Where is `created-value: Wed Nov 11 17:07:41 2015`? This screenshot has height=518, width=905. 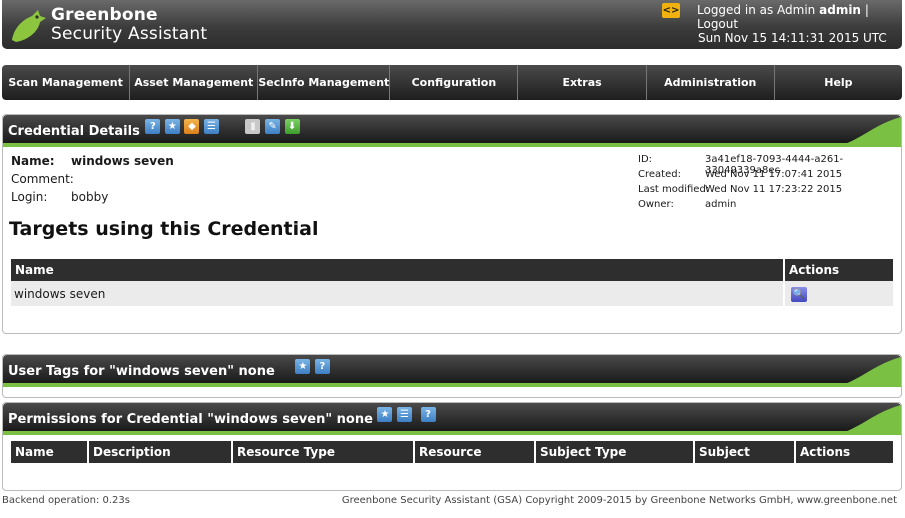 created-value: Wed Nov 11 17:07:41 2015 is located at coordinates (774, 174).